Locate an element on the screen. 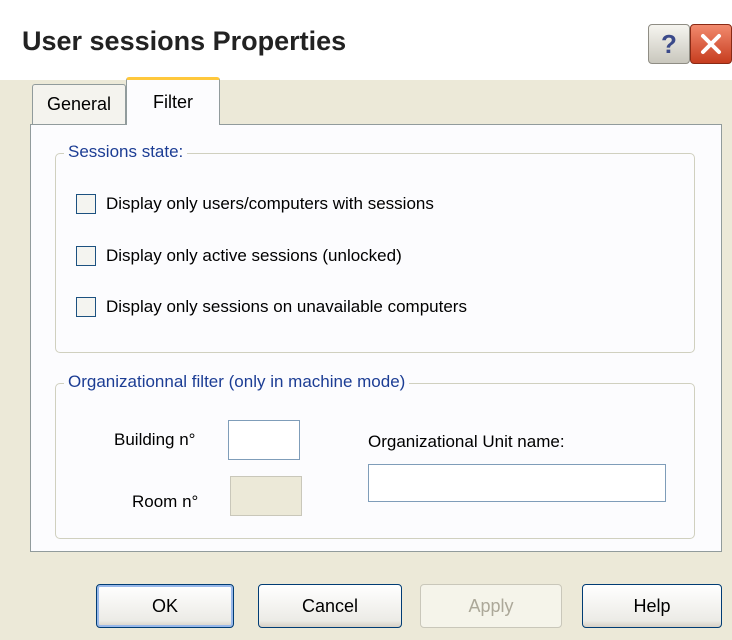 The height and width of the screenshot is (640, 732). room-label: Room n° is located at coordinates (165, 501).